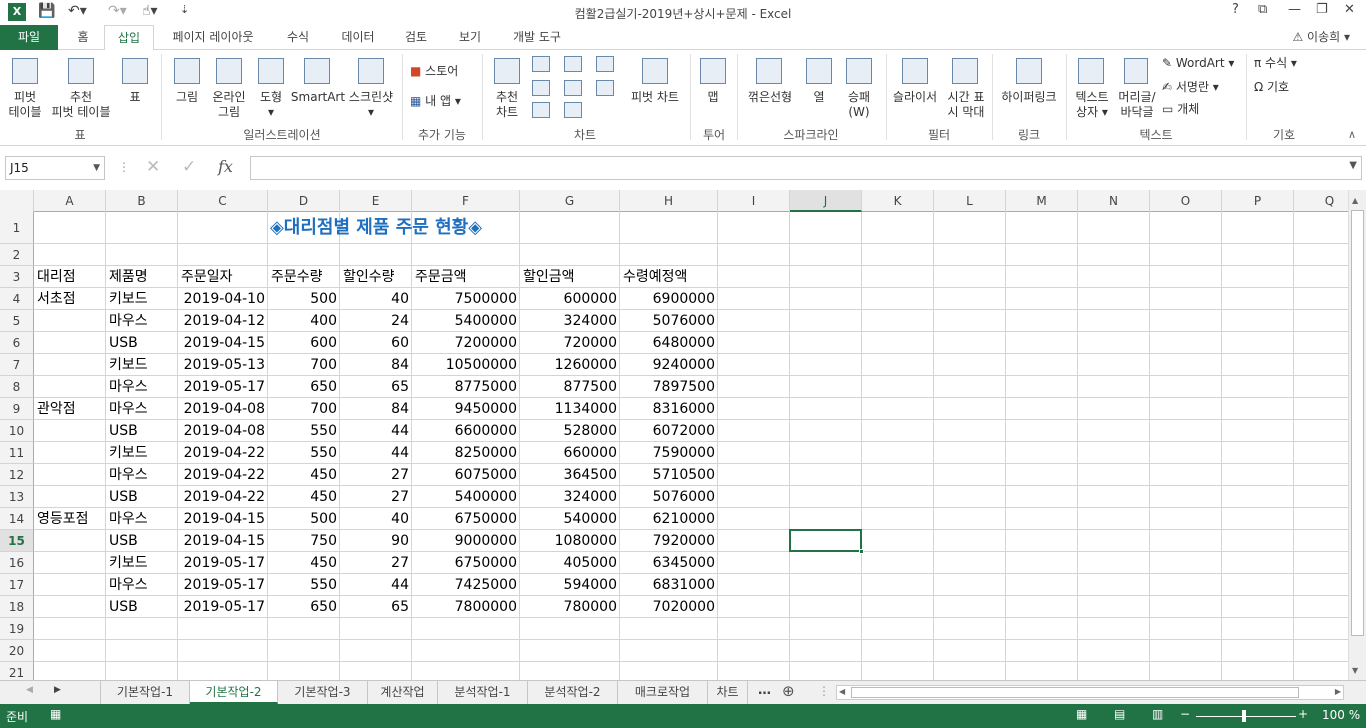 The image size is (1366, 728). What do you see at coordinates (1262, 9) in the screenshot?
I see `ribbon-display-button: ⧉` at bounding box center [1262, 9].